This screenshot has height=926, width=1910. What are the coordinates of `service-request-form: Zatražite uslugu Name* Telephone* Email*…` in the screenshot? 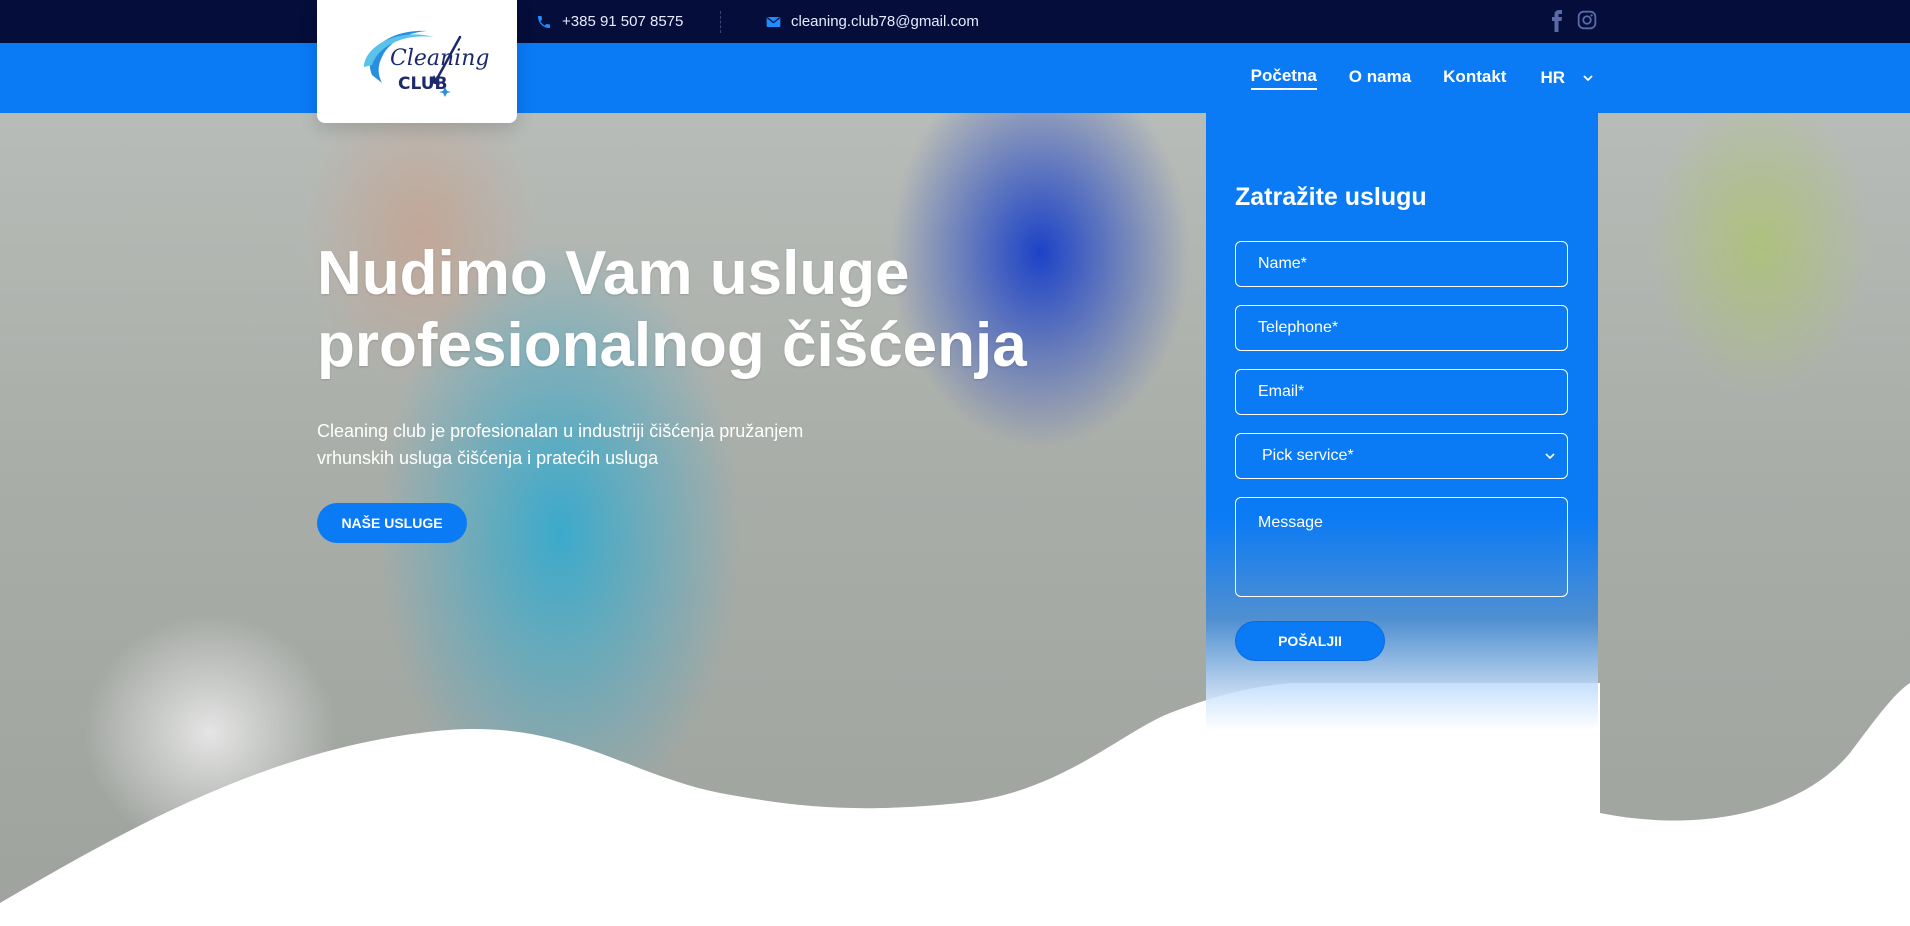 It's located at (1402, 438).